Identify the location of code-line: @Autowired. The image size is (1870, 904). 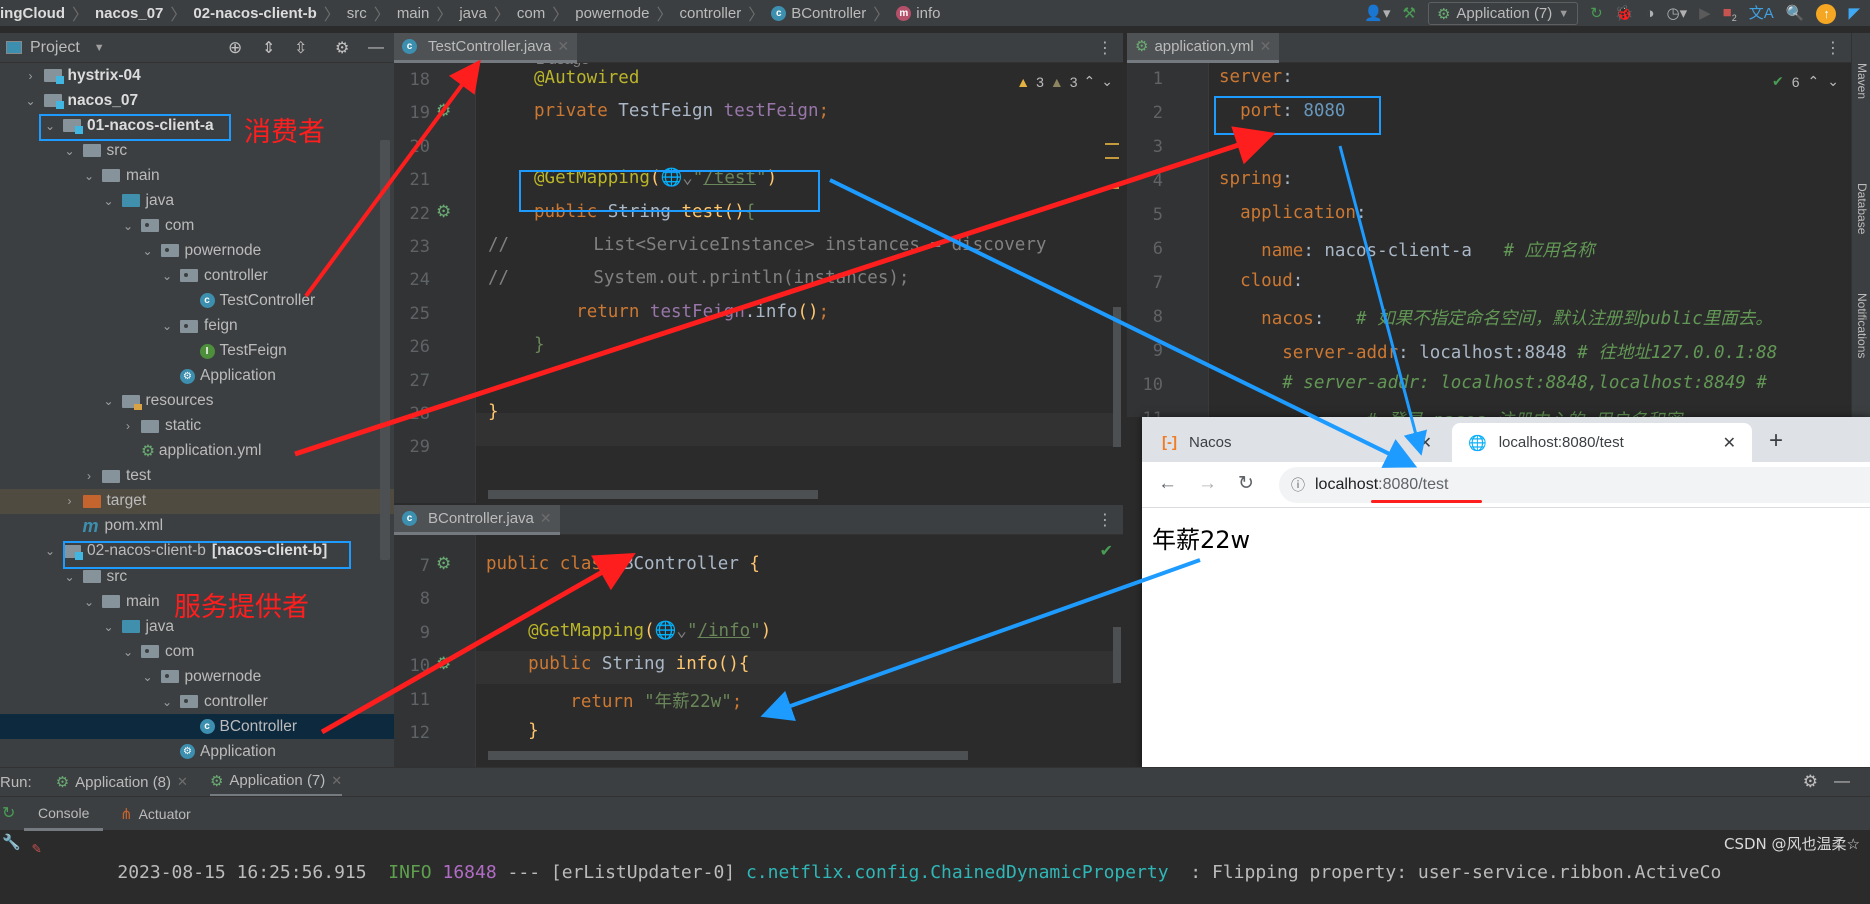
(586, 78).